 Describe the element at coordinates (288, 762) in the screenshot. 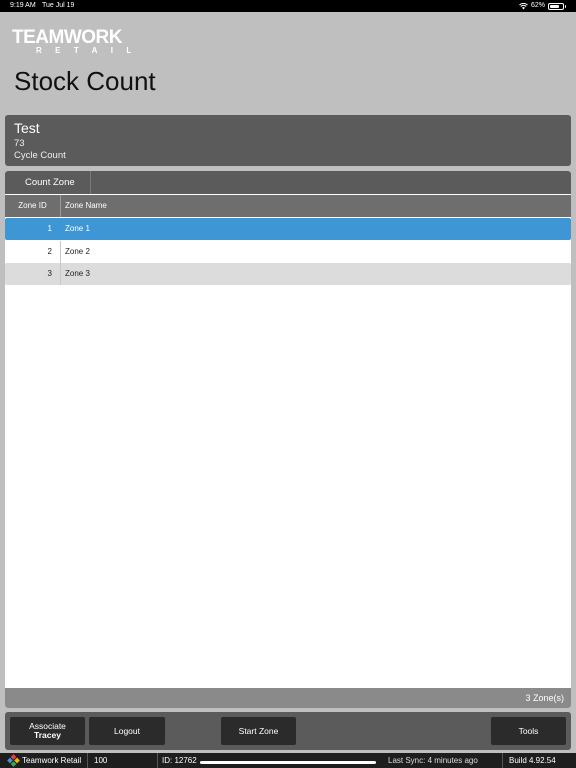

I see `home-indicator` at that location.